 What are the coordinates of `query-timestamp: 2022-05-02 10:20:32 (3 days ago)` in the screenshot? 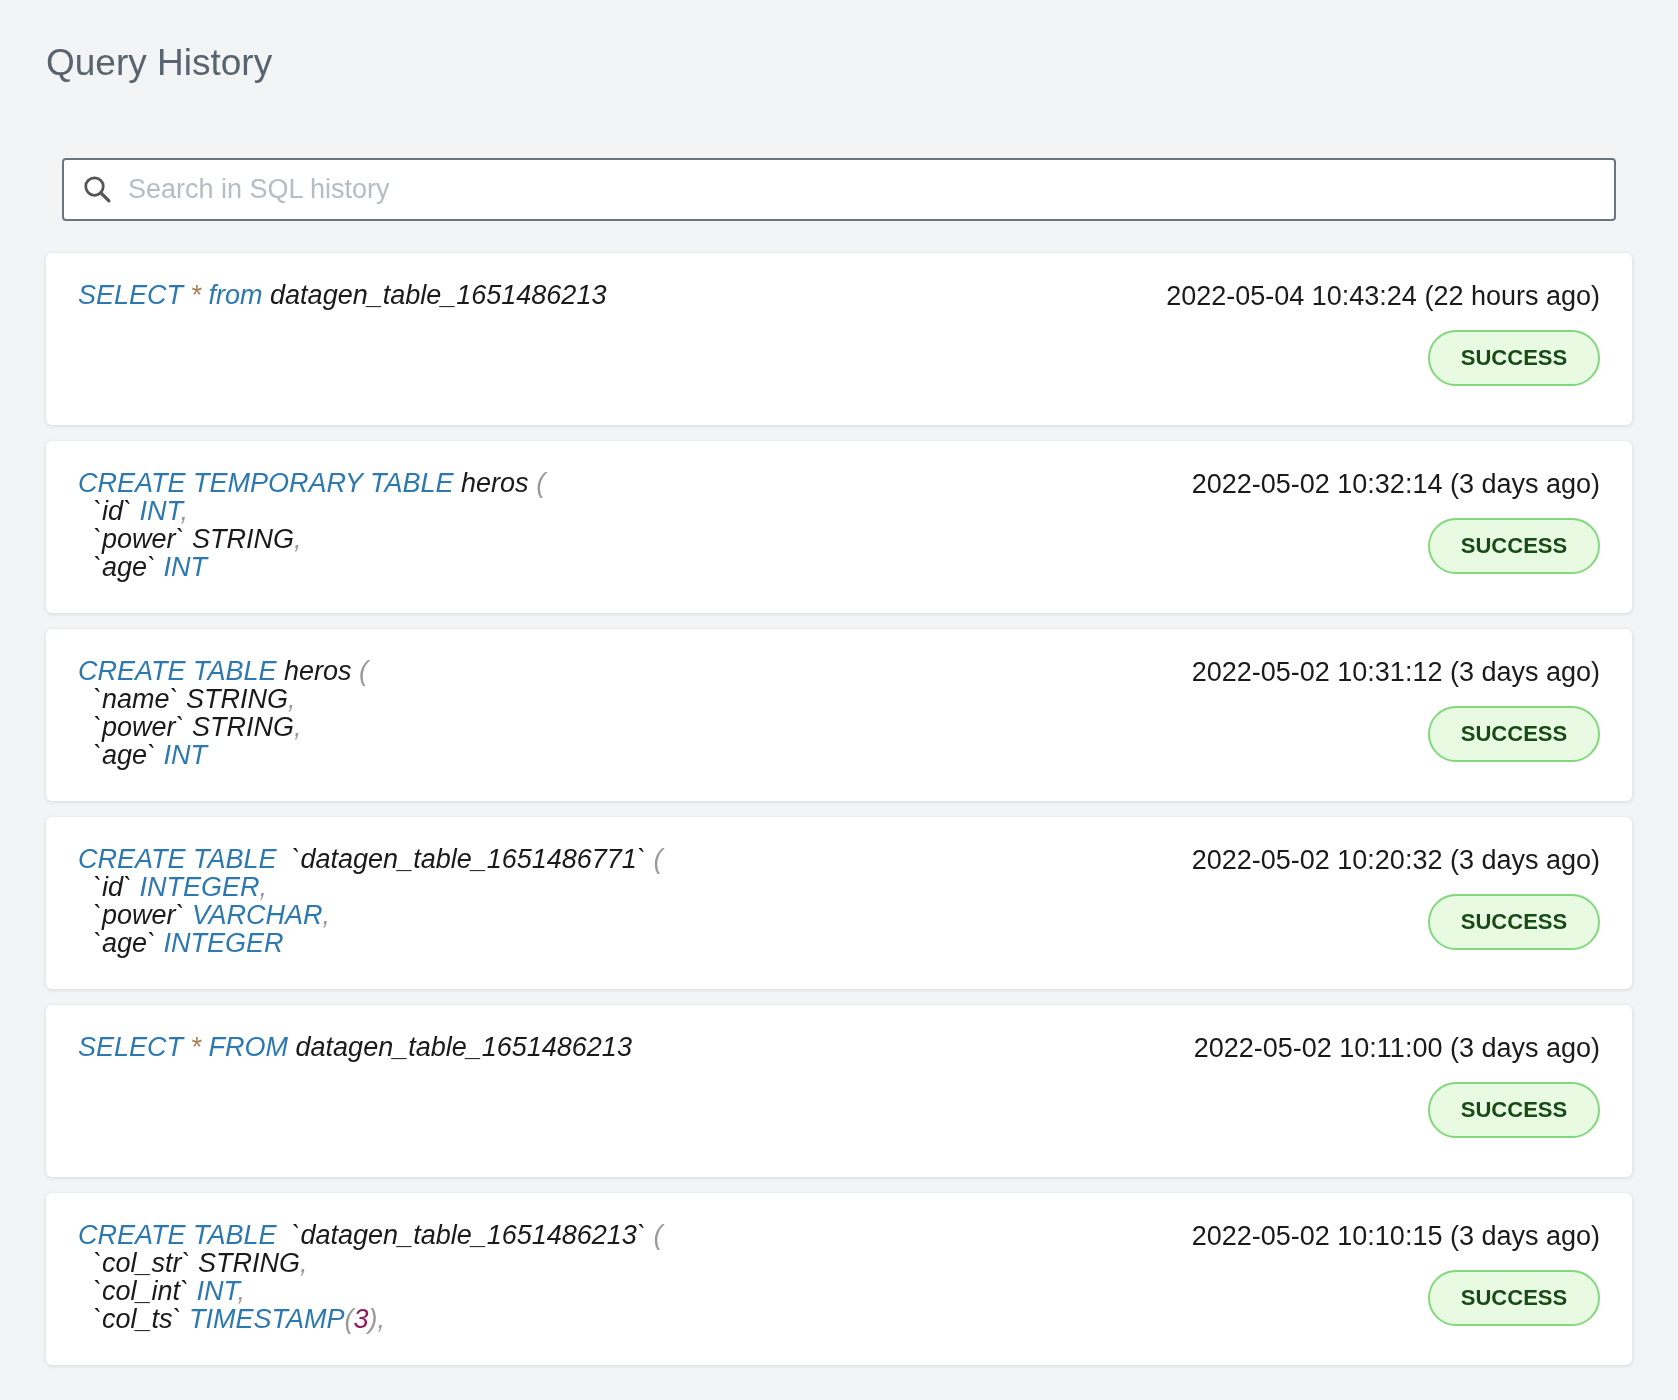 It's located at (1395, 860).